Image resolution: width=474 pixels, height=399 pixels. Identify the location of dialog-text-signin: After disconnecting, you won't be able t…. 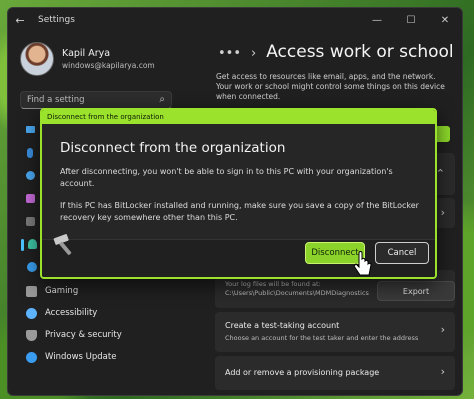
(226, 177).